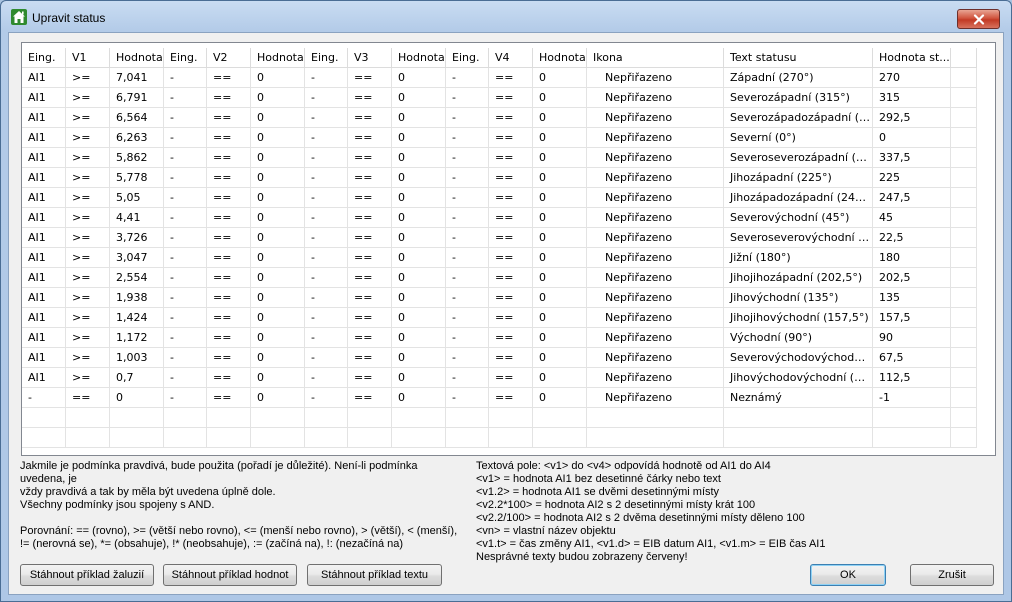 The width and height of the screenshot is (1012, 602). I want to click on download-values-example-button: Stáhnout příklad hodnot, so click(230, 575).